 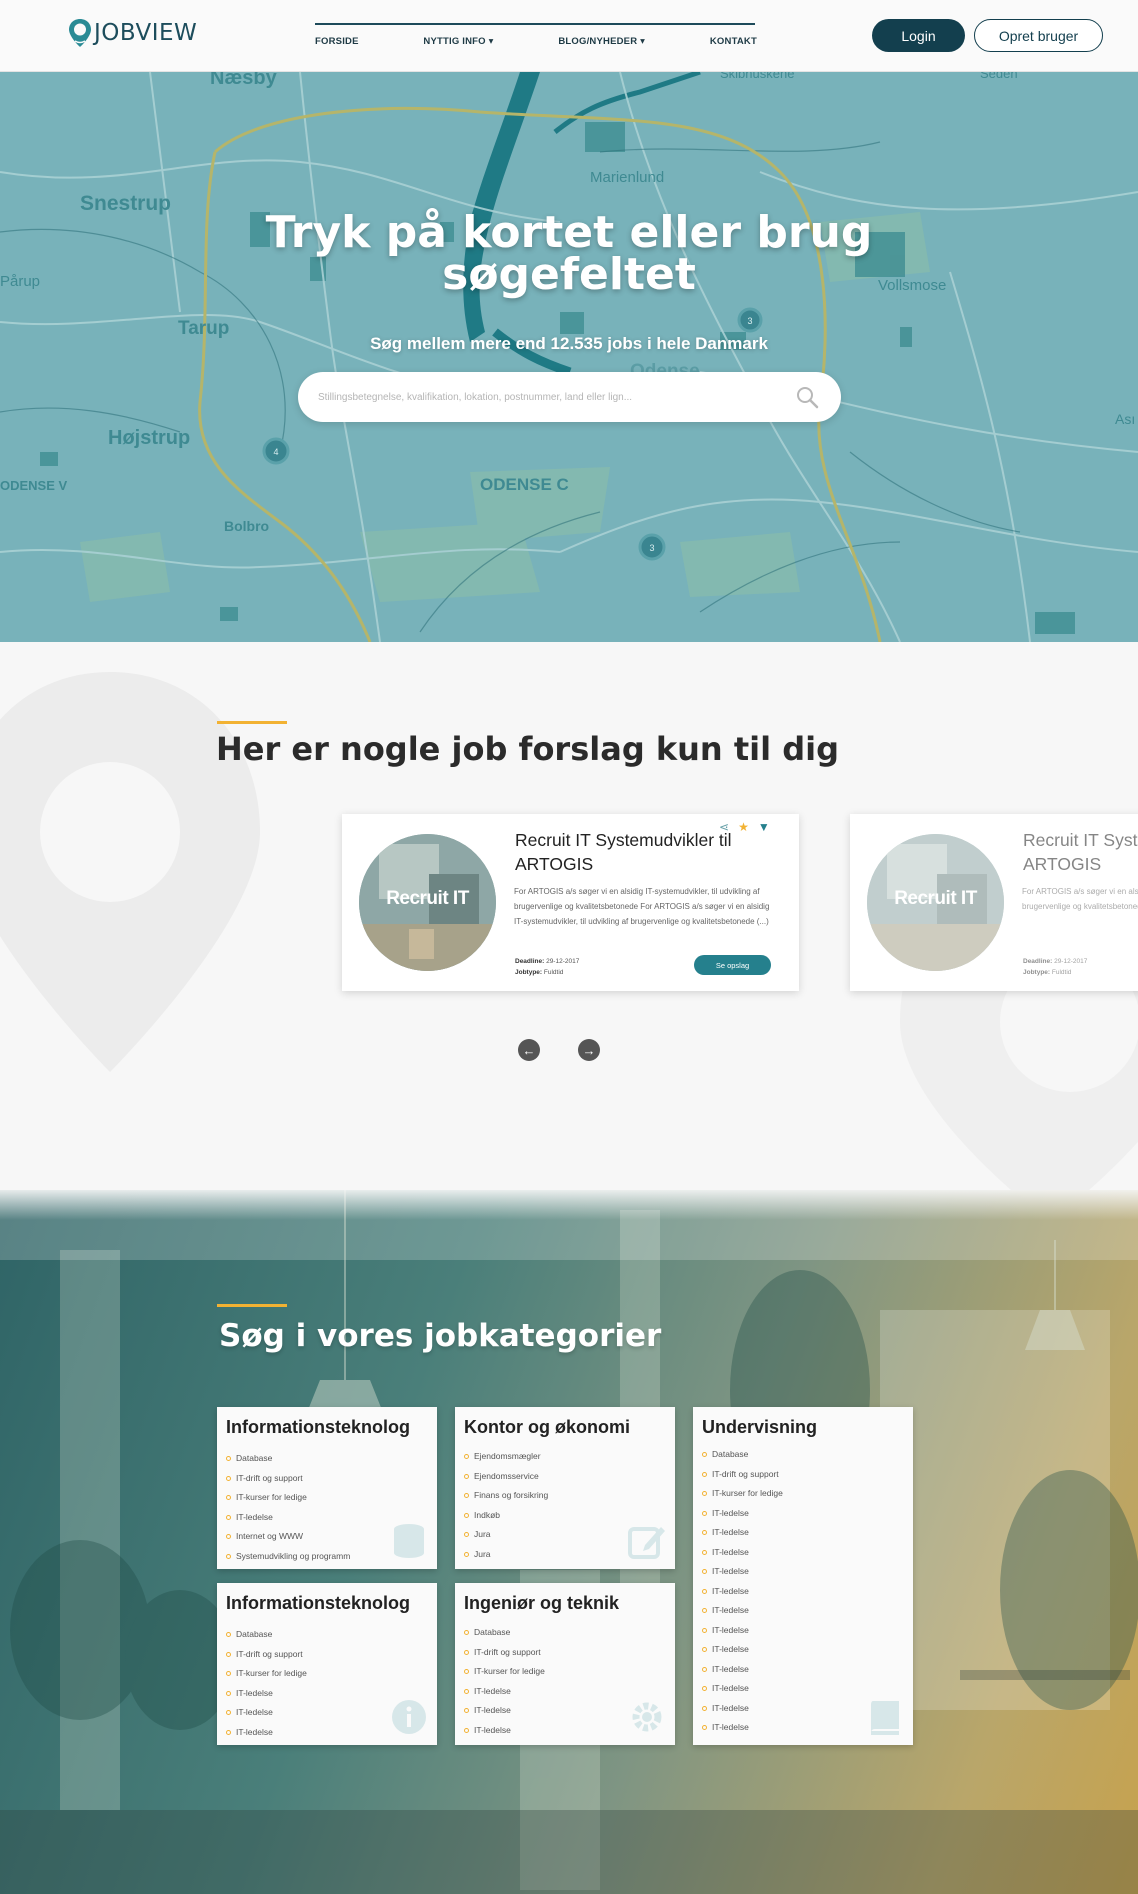 I want to click on category-link: Indkøb, so click(x=506, y=1516).